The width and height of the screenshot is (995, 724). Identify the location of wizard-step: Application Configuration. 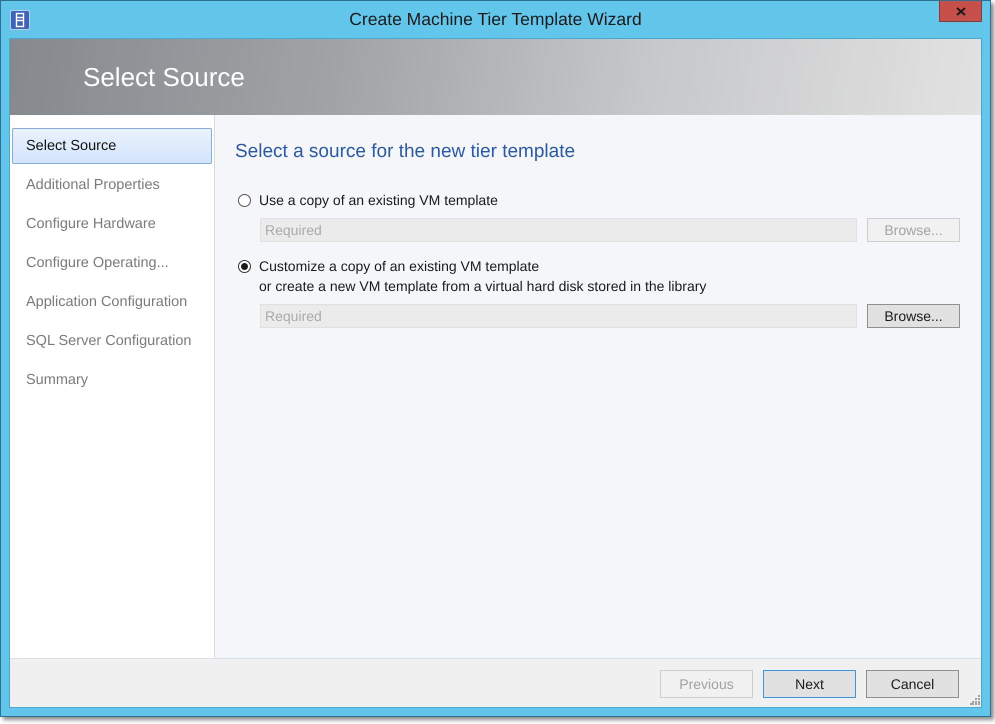
(112, 302).